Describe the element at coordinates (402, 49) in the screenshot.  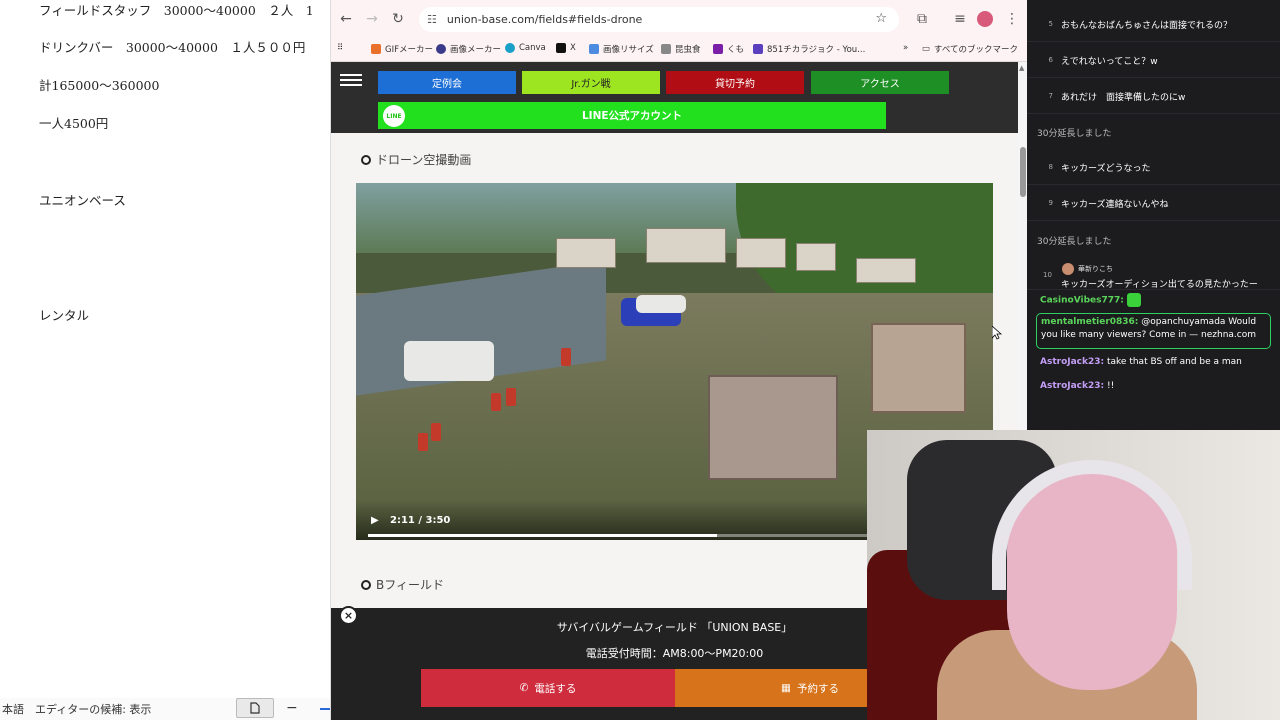
I see `bookmark-item: GIFメーカー` at that location.